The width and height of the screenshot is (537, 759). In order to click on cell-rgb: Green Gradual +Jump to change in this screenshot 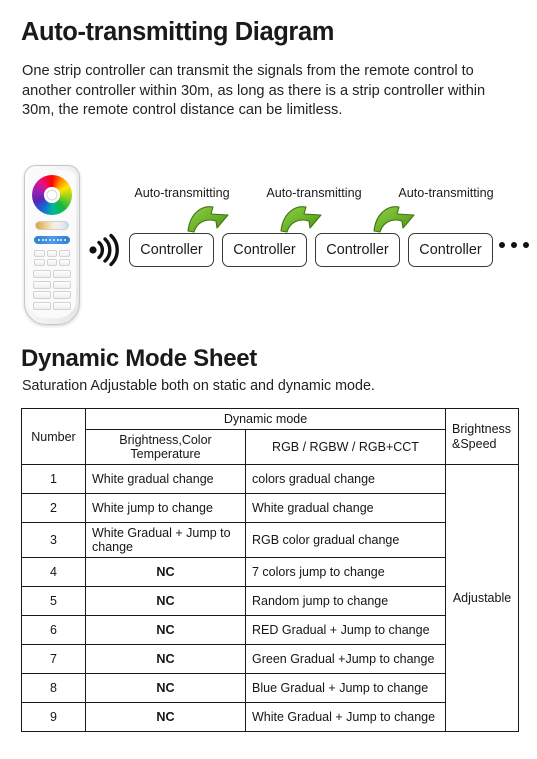, I will do `click(345, 659)`.